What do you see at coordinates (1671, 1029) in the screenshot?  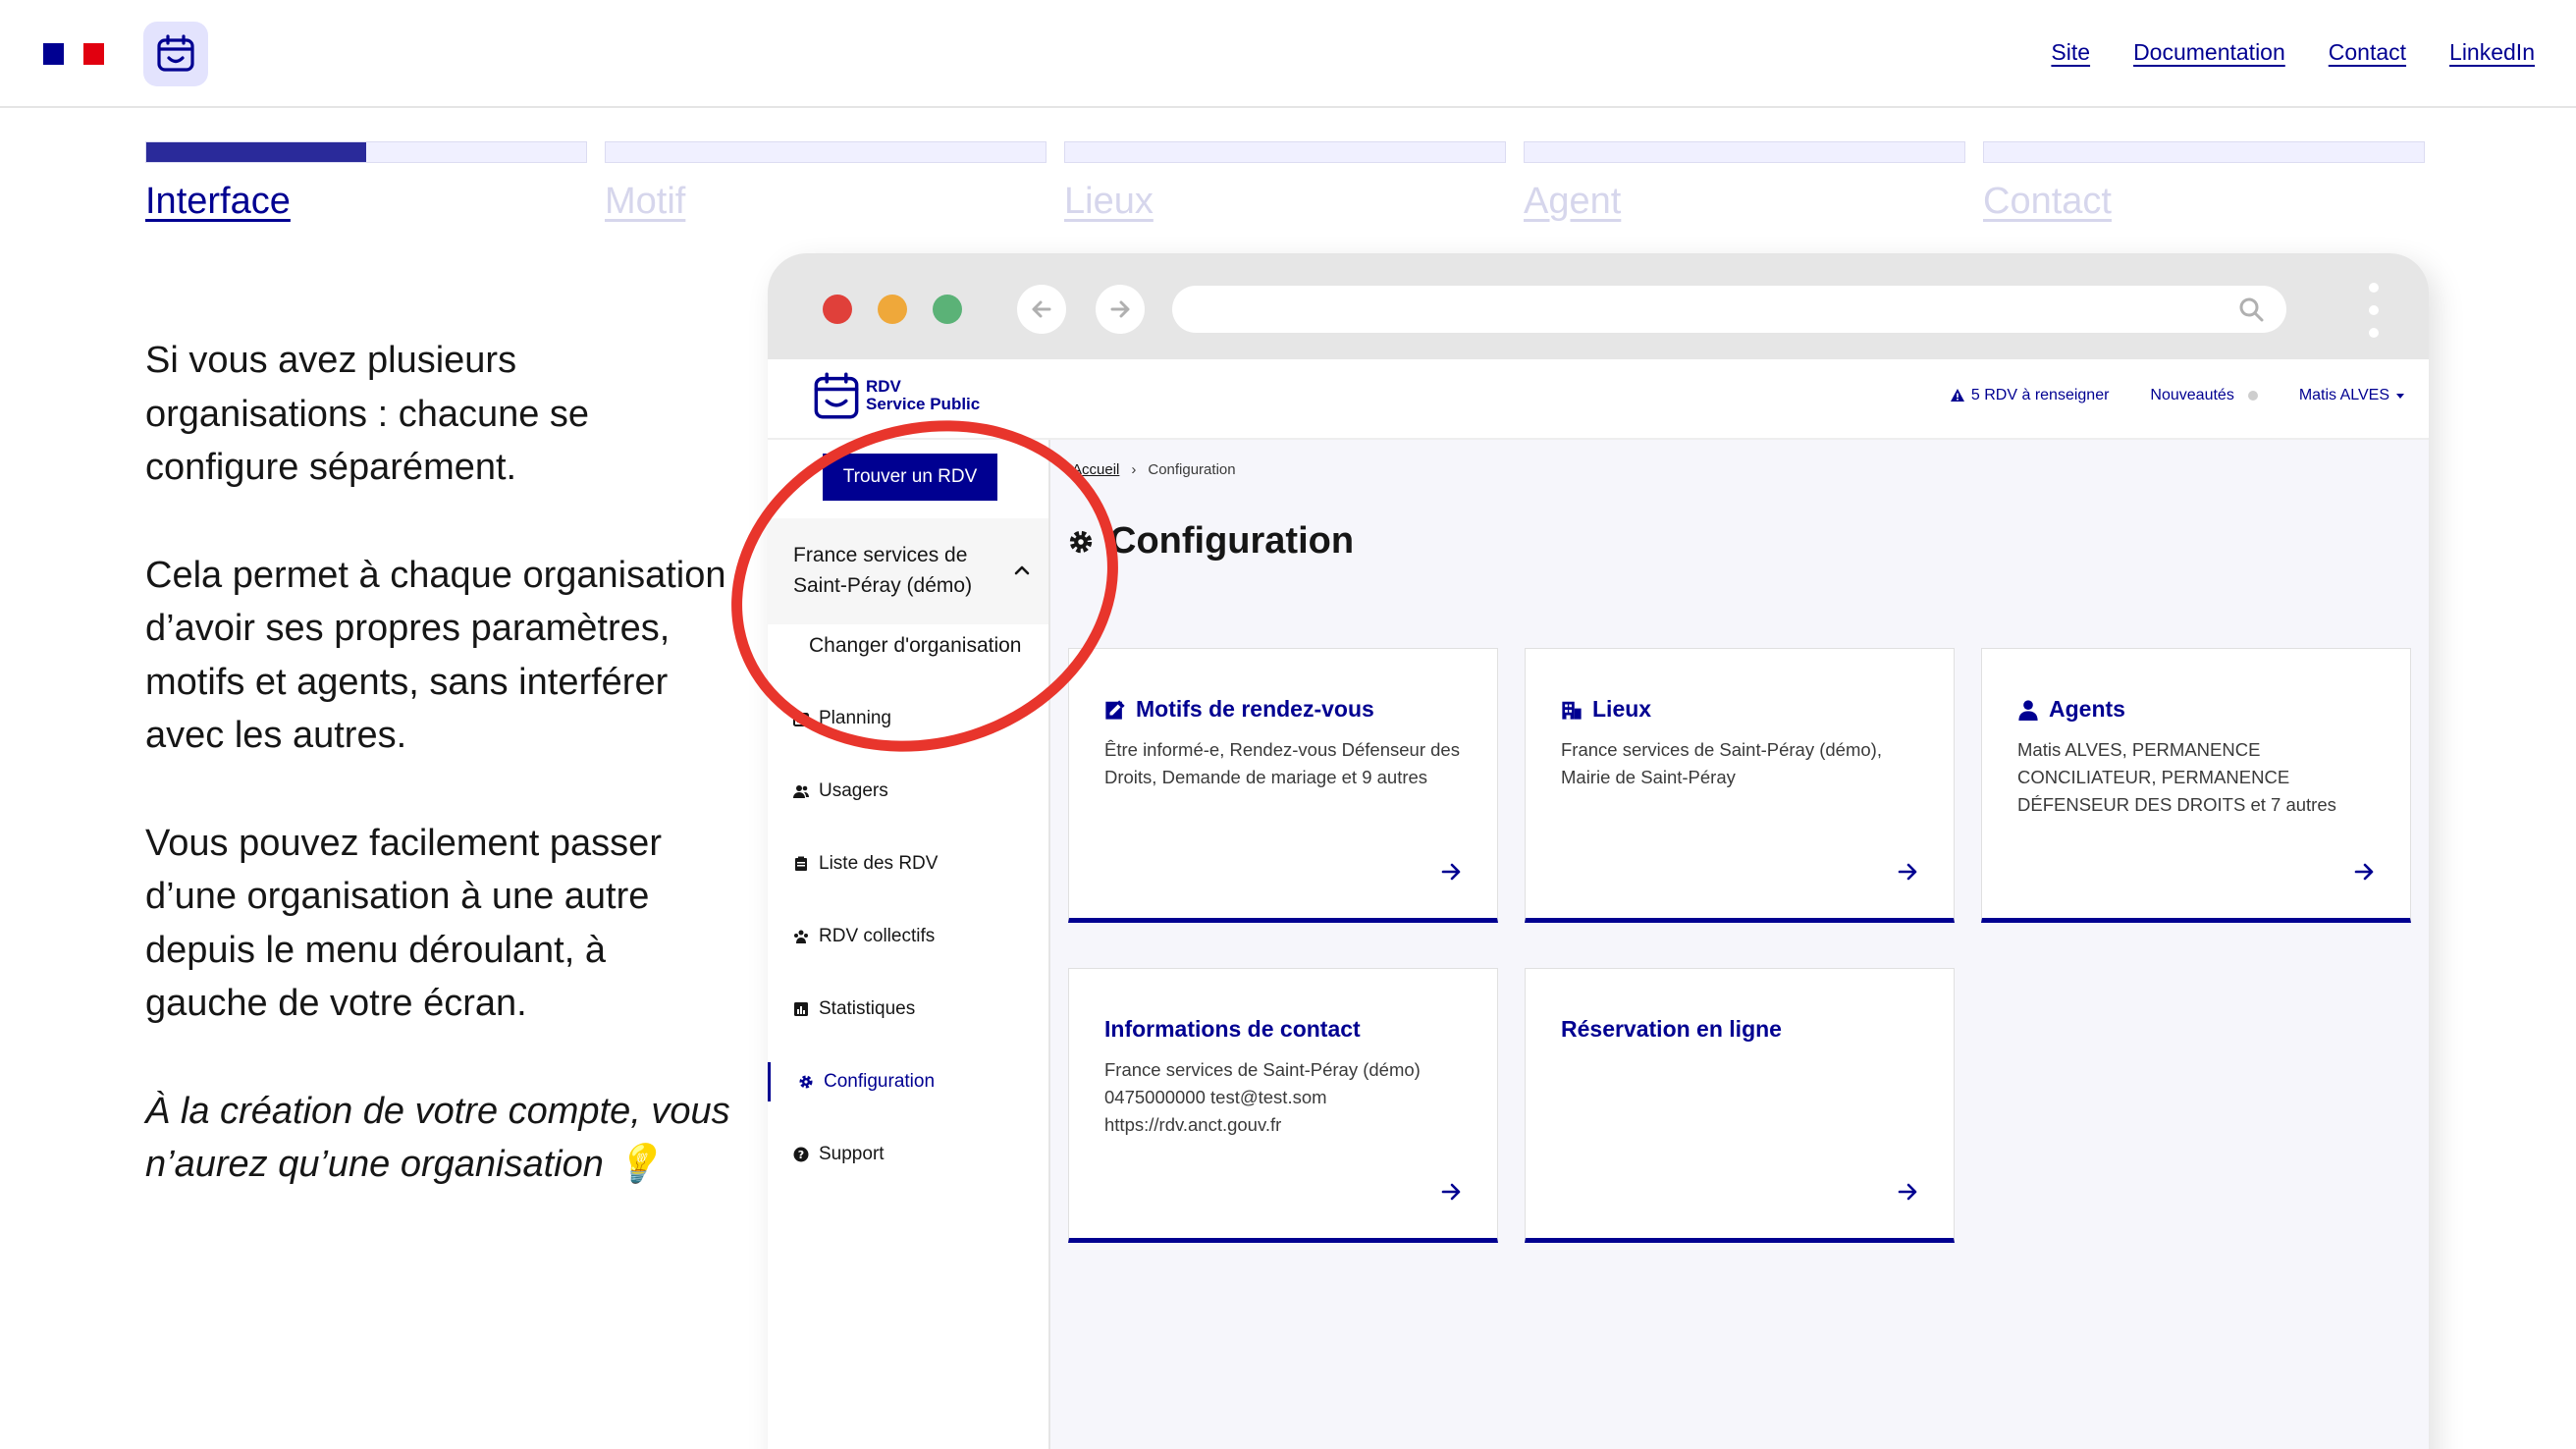 I see `card-title: Réservation en ligne` at bounding box center [1671, 1029].